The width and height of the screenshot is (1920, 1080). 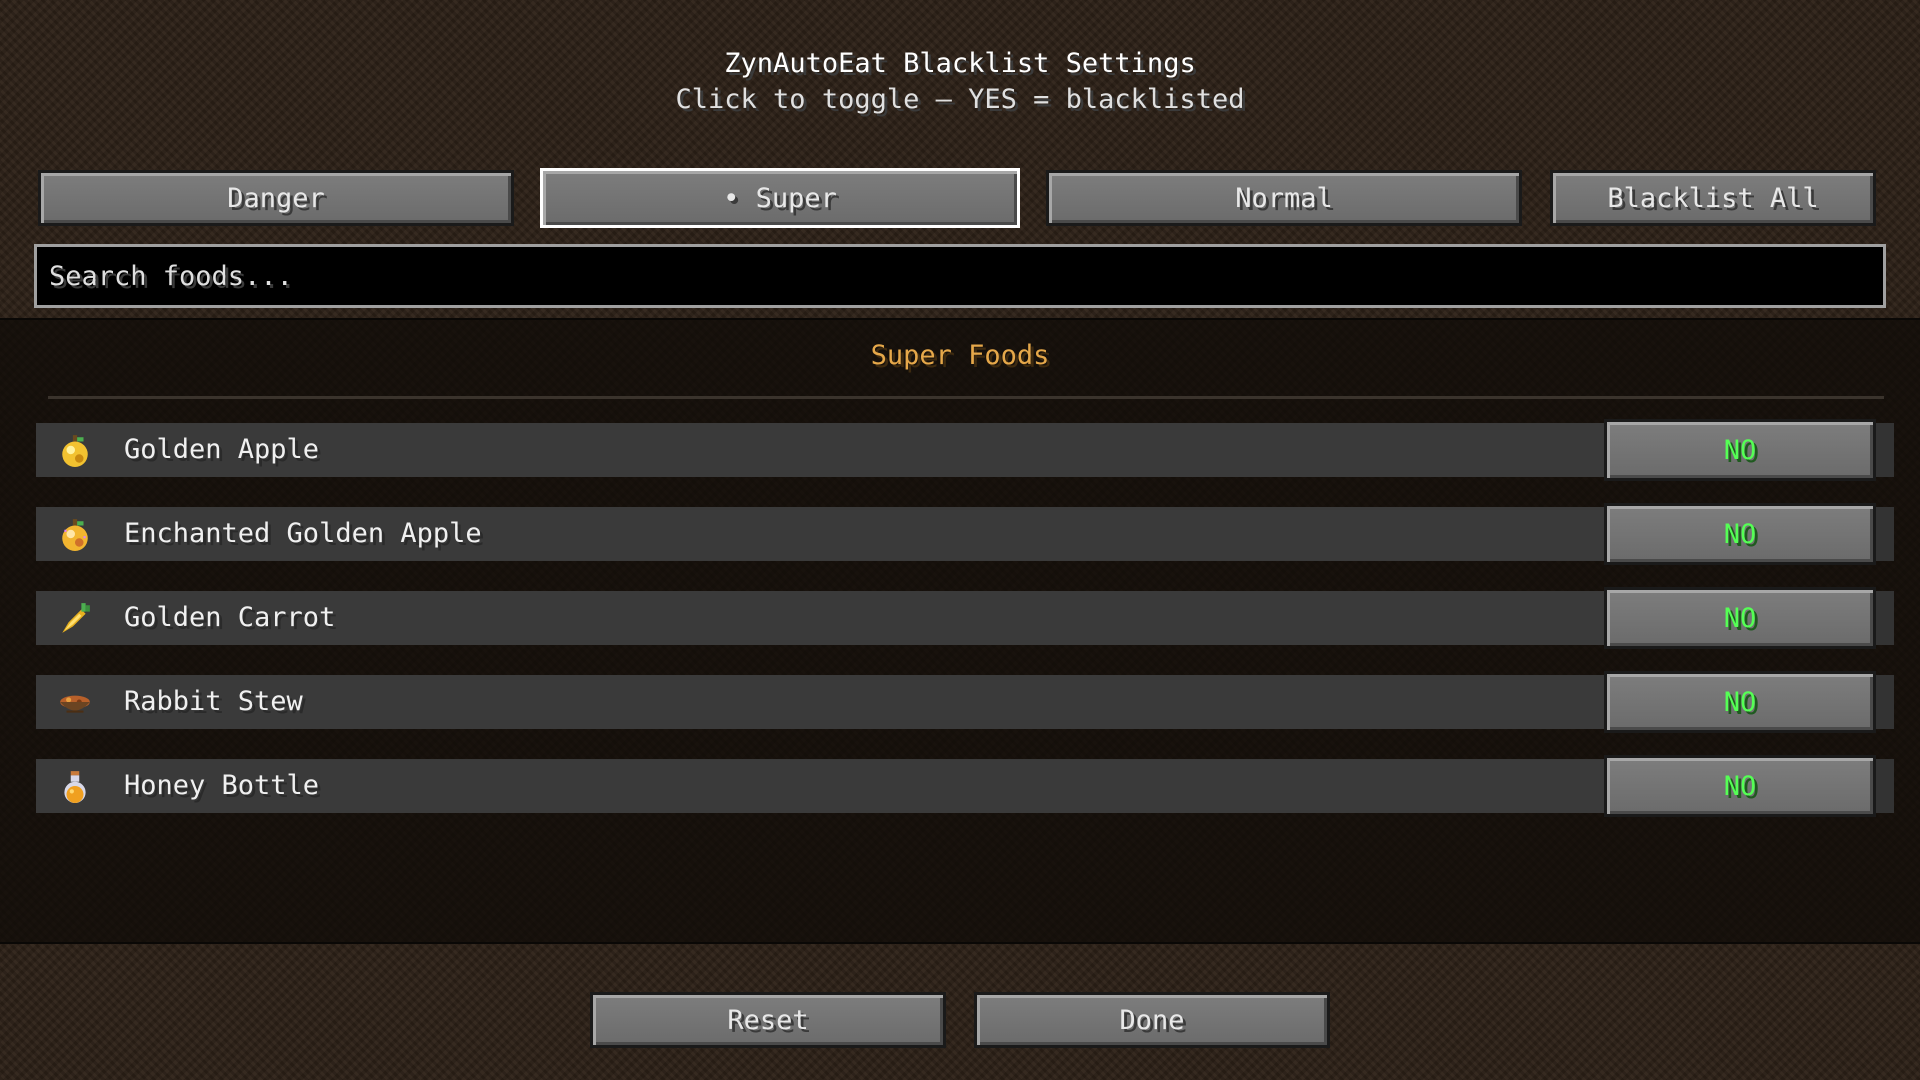 What do you see at coordinates (1713, 198) in the screenshot?
I see `blacklist-all-button: Blacklist All` at bounding box center [1713, 198].